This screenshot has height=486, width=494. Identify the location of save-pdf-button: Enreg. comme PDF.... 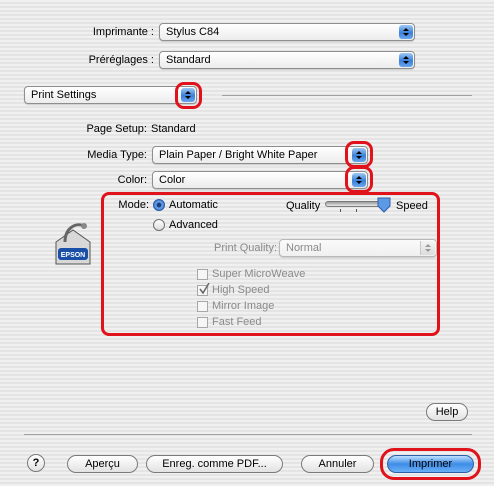
(214, 464).